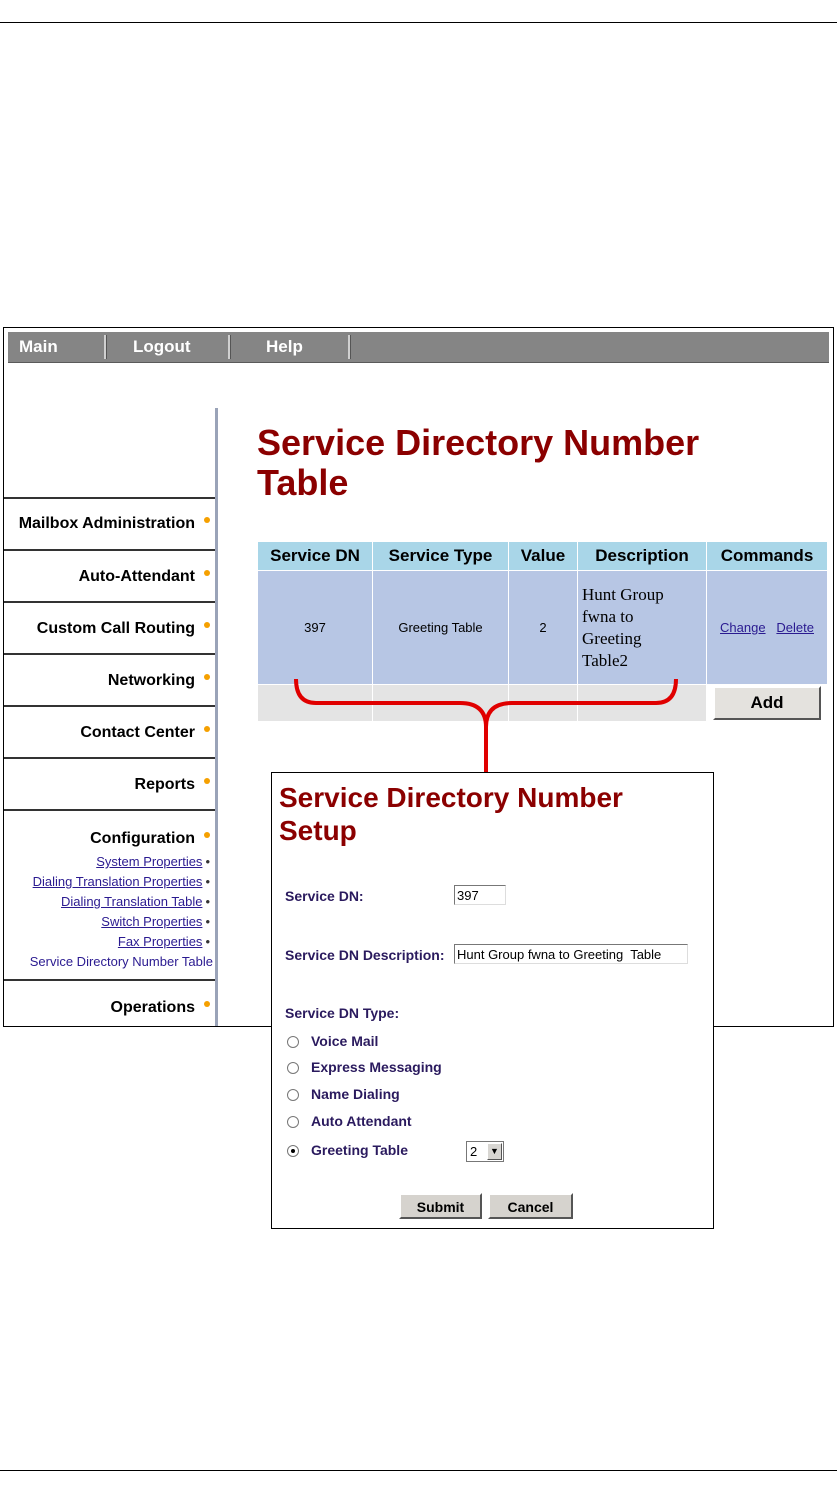 This screenshot has width=837, height=1492. Describe the element at coordinates (642, 556) in the screenshot. I see `column-header-description: Description` at that location.